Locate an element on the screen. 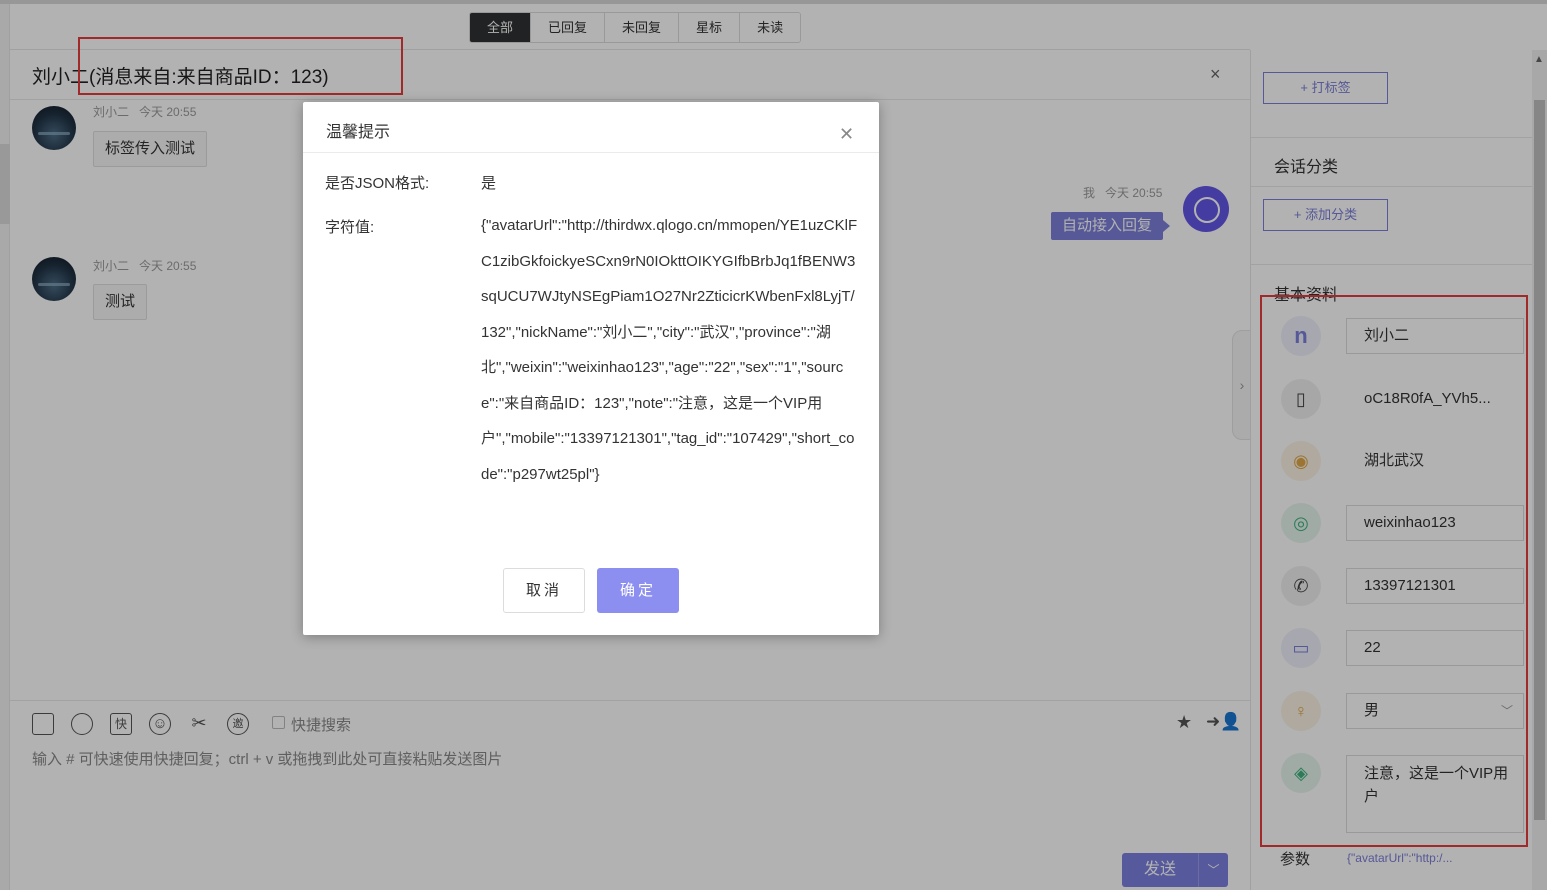 The image size is (1547, 890). dialog-title: 温馨提示 is located at coordinates (358, 132).